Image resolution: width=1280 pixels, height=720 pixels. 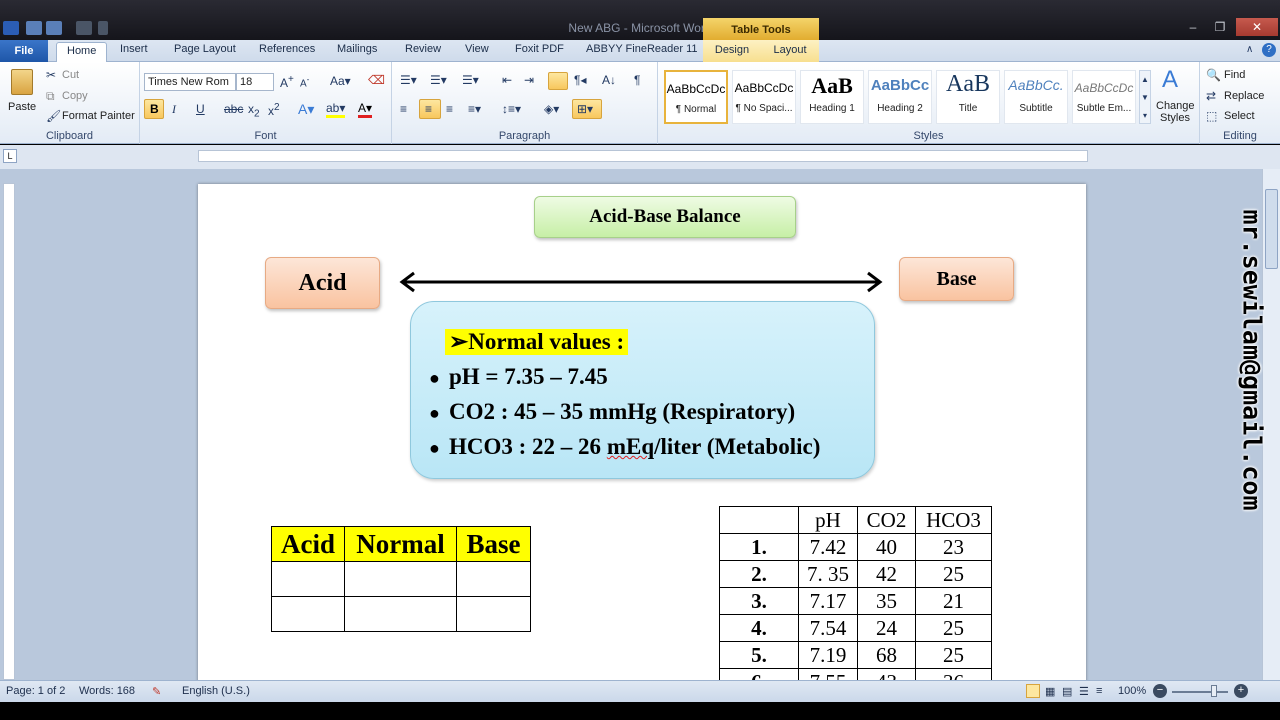 I want to click on outline-view-icon: ☰, so click(x=1084, y=691).